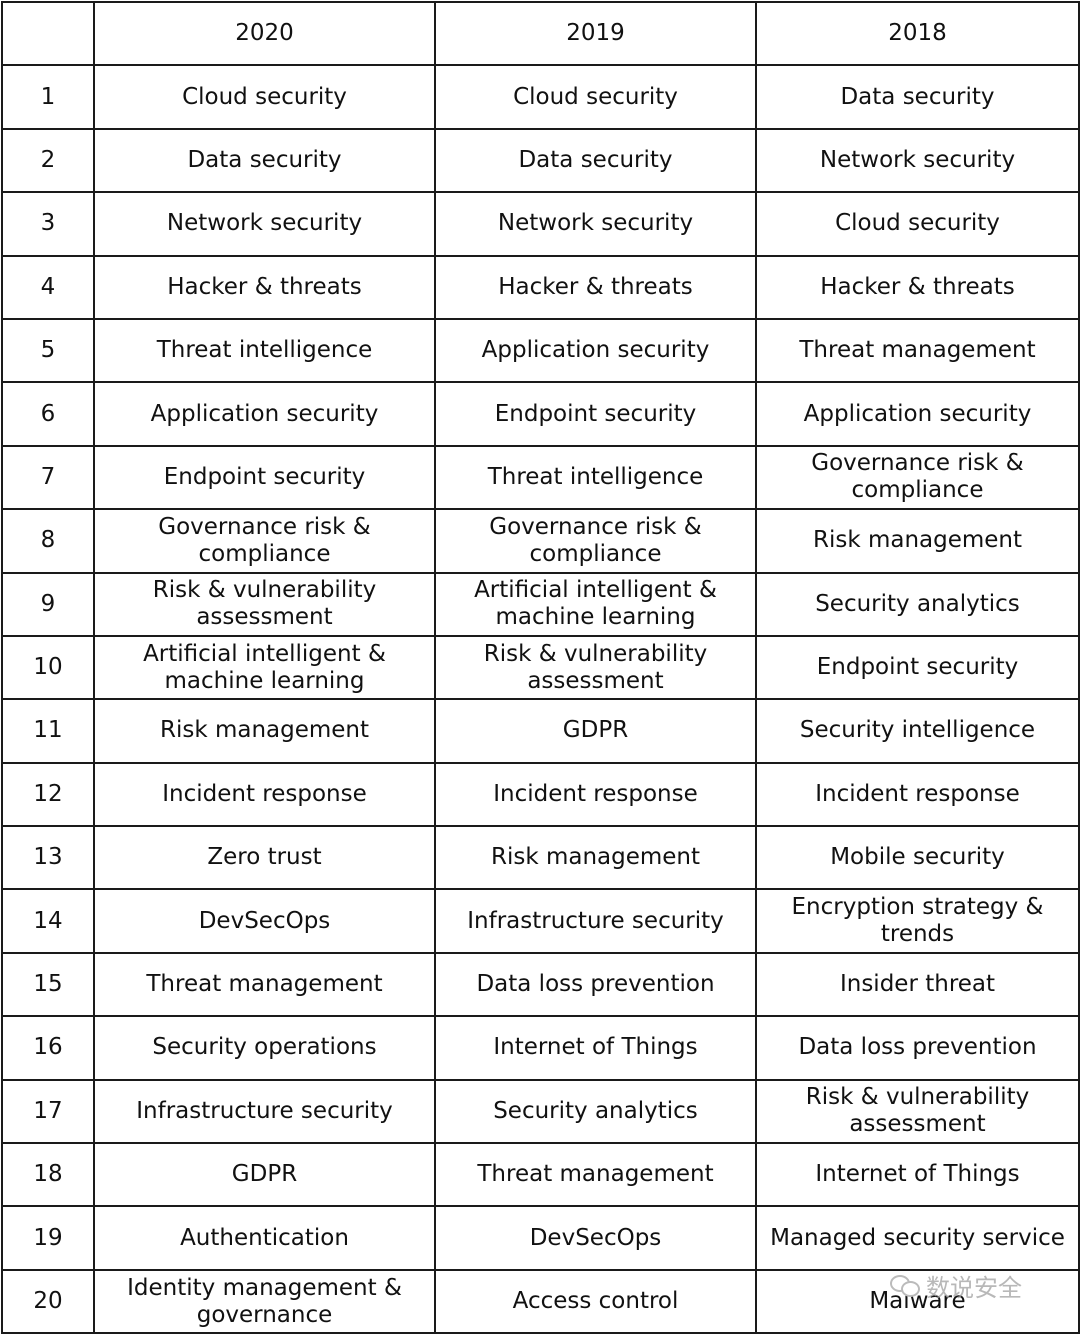  Describe the element at coordinates (917, 1111) in the screenshot. I see `cell-2018: Risk & vulnerability assessment` at that location.